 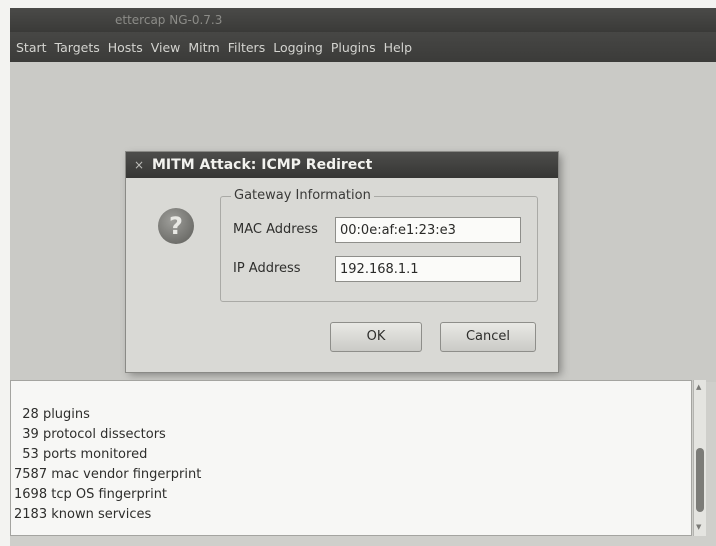 What do you see at coordinates (176, 226) in the screenshot?
I see `question-icon: ?` at bounding box center [176, 226].